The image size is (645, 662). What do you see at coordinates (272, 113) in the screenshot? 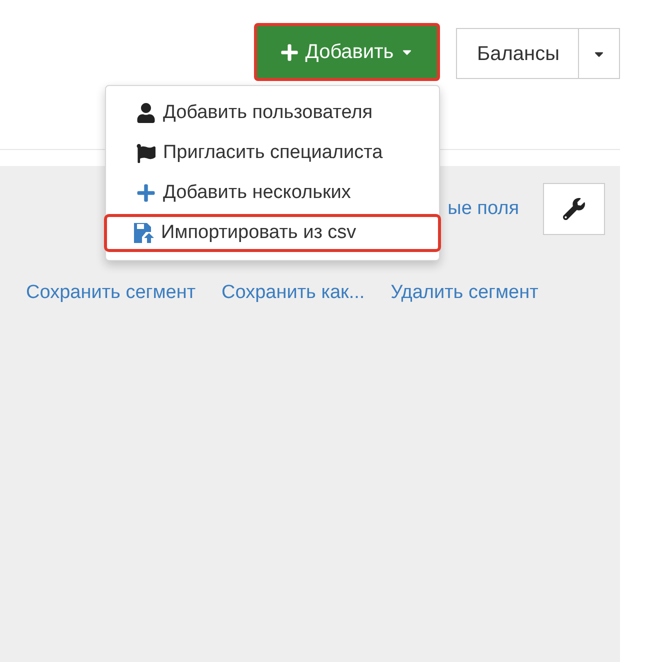
I see `menu-item: Добавить пользователя` at bounding box center [272, 113].